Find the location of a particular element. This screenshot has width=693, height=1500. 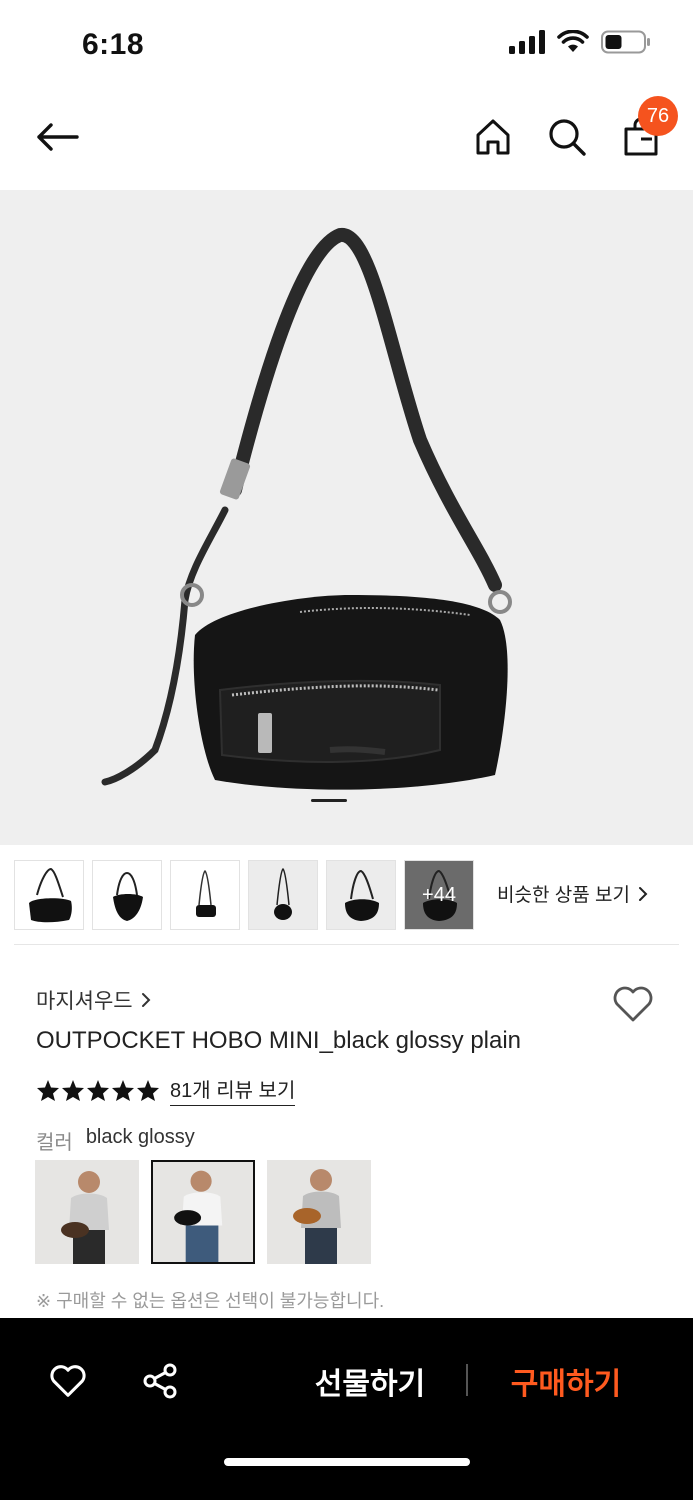

color-row: 컬러 black glossy is located at coordinates (115, 1140).